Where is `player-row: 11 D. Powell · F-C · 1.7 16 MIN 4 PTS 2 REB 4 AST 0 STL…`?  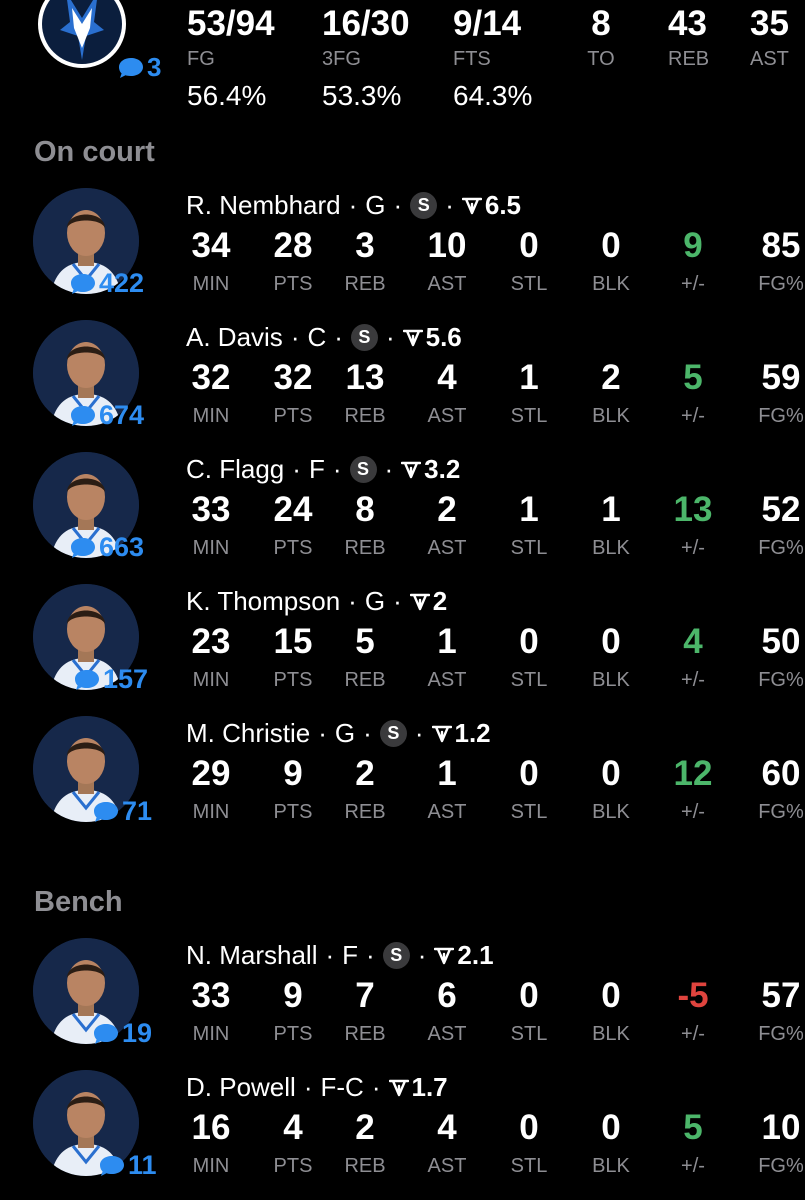
player-row: 11 D. Powell · F-C · 1.7 16 MIN 4 PTS 2 REB 4 AST 0 STL… is located at coordinates (402, 1135).